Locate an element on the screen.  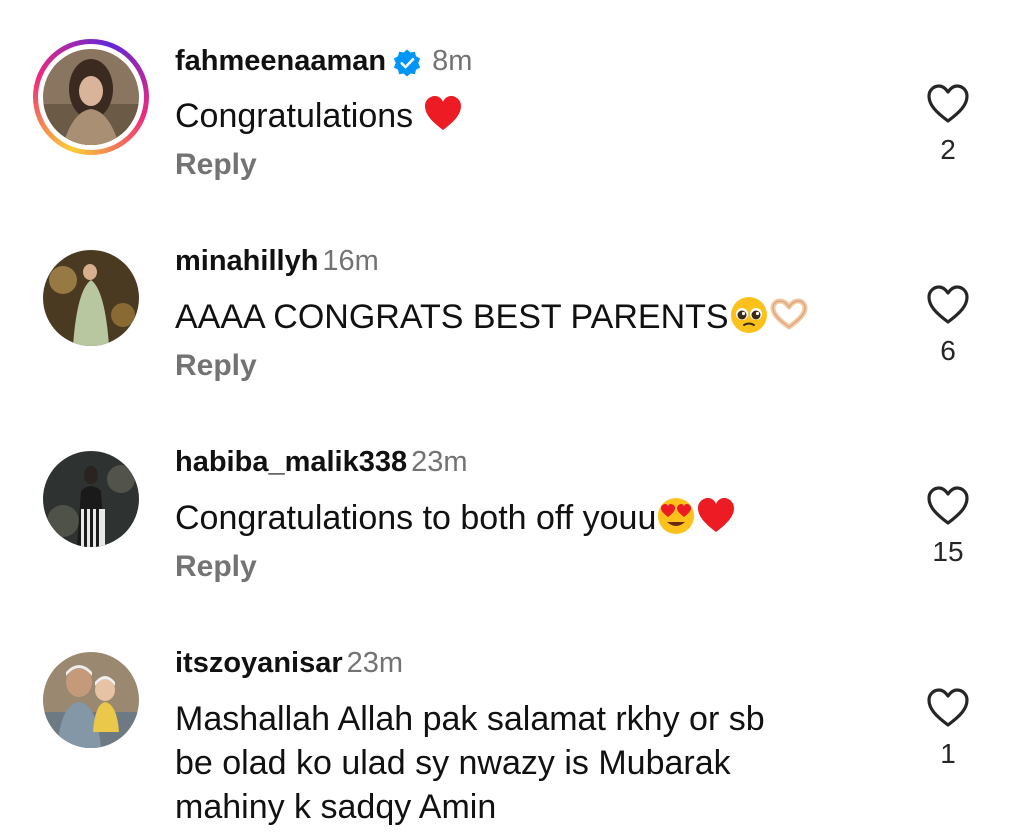
like-column: 15 is located at coordinates (948, 526).